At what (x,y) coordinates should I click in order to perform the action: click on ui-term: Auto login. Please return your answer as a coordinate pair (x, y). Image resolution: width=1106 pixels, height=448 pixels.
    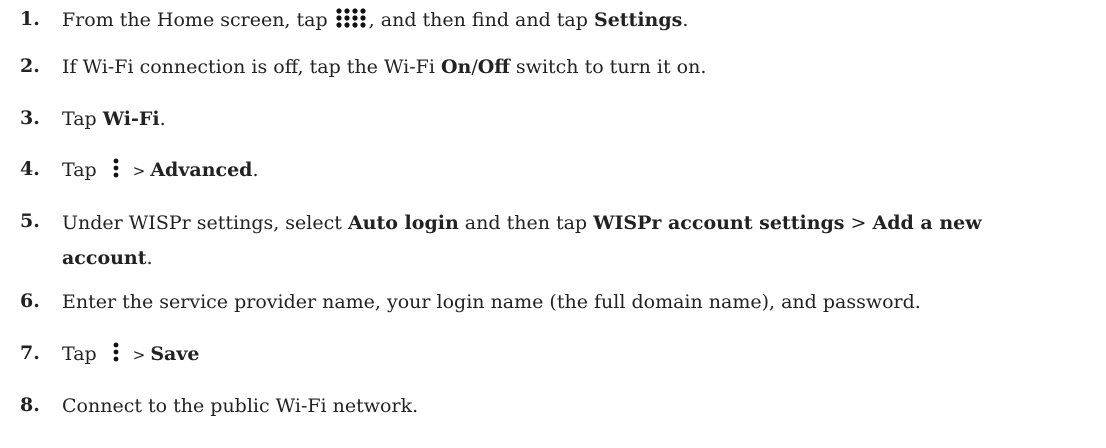
    Looking at the image, I should click on (403, 223).